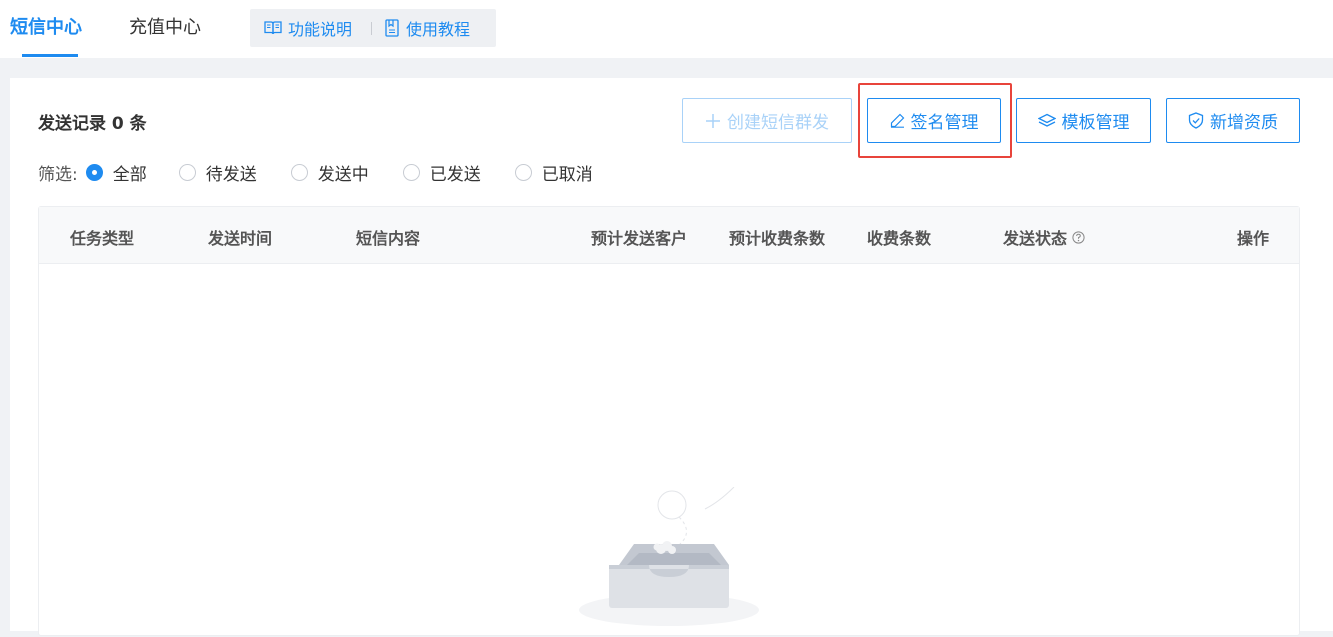  I want to click on filter-label: 筛选:, so click(58, 174).